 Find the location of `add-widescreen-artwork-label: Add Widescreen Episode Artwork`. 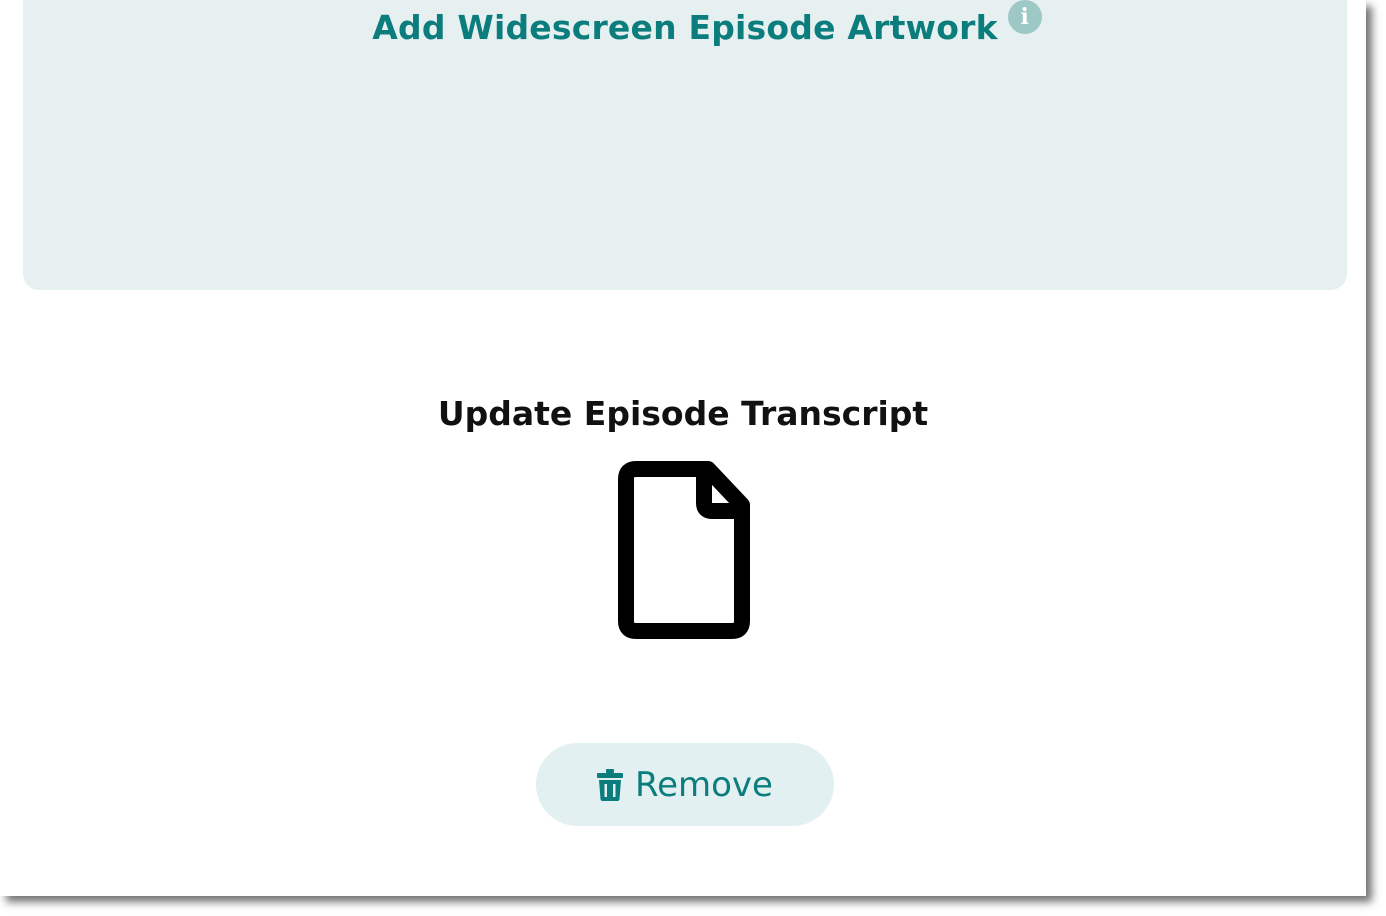

add-widescreen-artwork-label: Add Widescreen Episode Artwork is located at coordinates (685, 27).